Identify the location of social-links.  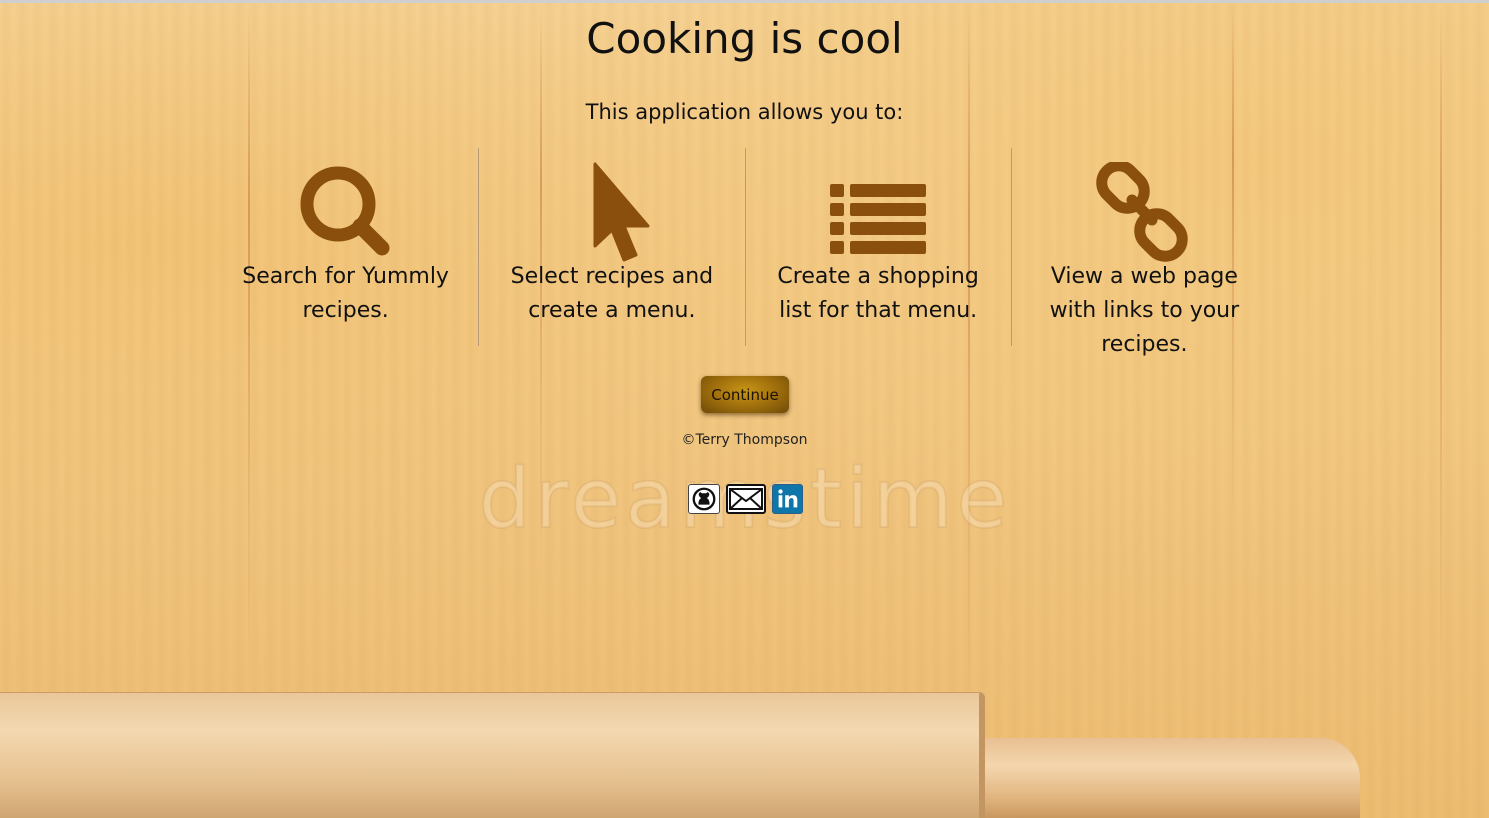
(745, 499).